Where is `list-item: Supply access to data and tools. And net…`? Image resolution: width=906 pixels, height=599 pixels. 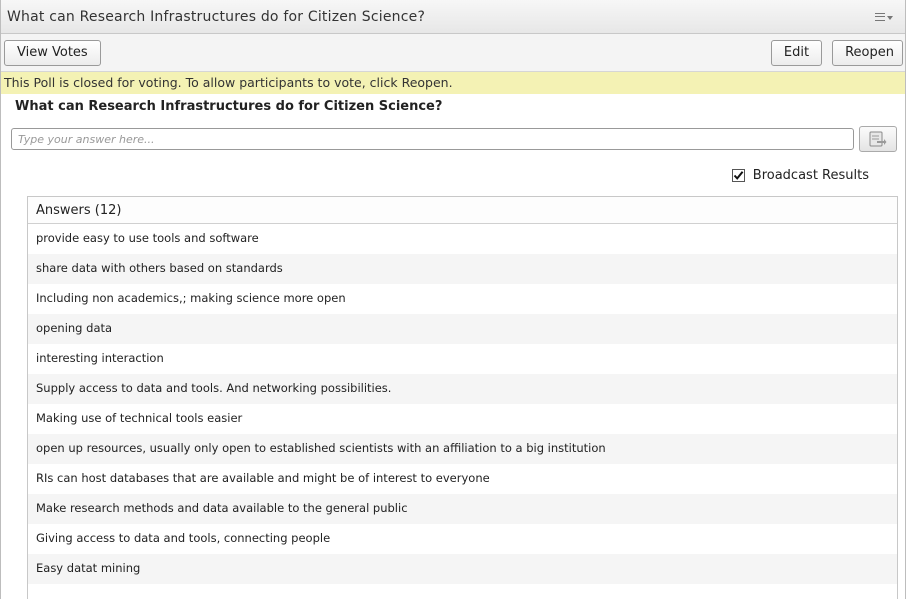 list-item: Supply access to data and tools. And net… is located at coordinates (462, 389).